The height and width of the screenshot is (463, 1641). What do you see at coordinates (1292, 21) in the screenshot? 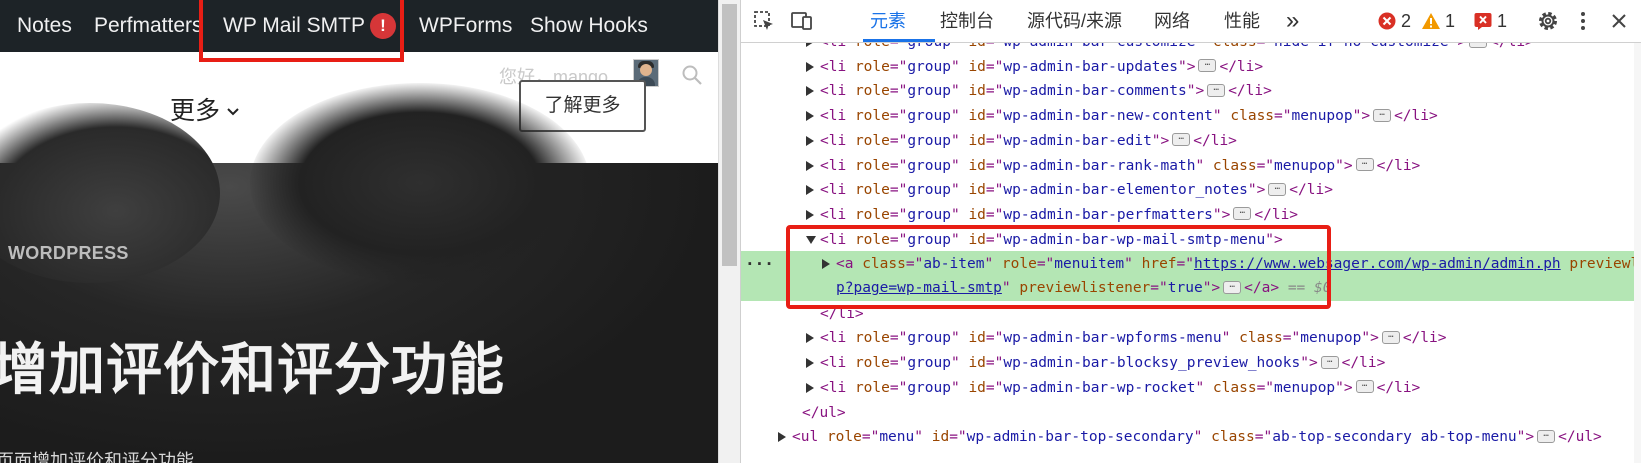
I see `more-tabs-button: »` at bounding box center [1292, 21].